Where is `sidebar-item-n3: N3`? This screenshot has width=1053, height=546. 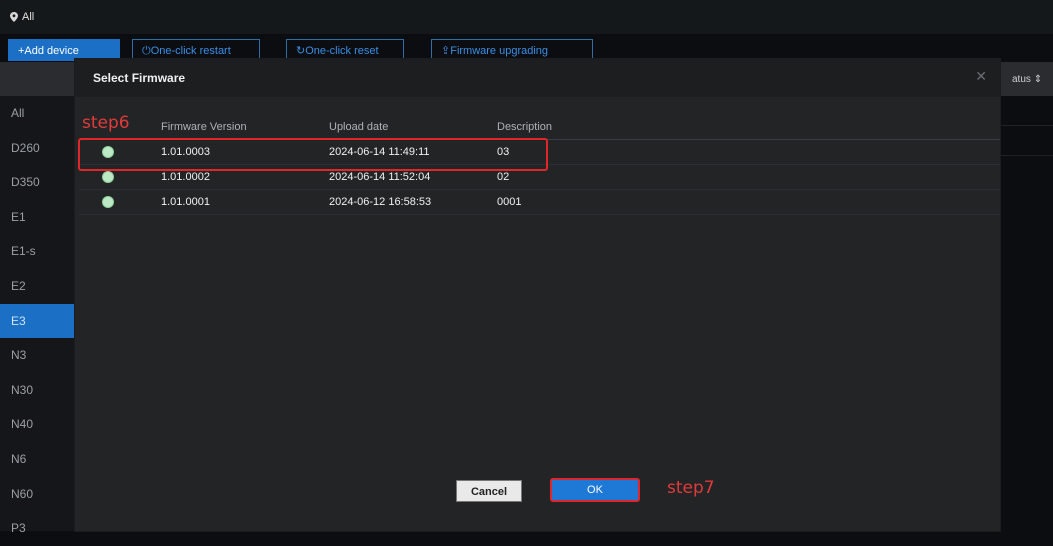 sidebar-item-n3: N3 is located at coordinates (37, 355).